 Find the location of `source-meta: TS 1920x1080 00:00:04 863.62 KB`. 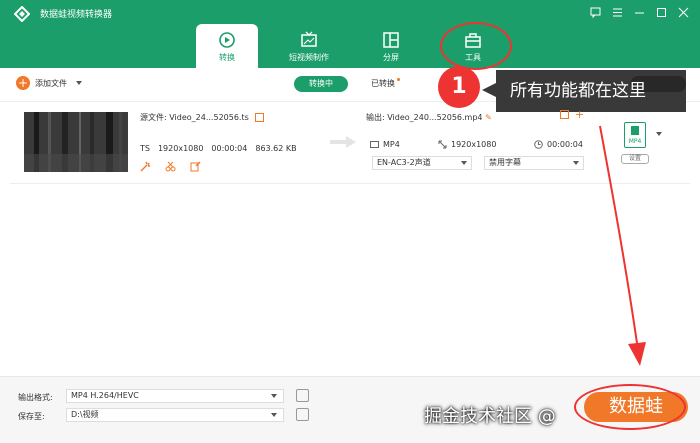

source-meta: TS 1920x1080 00:00:04 863.62 KB is located at coordinates (218, 148).